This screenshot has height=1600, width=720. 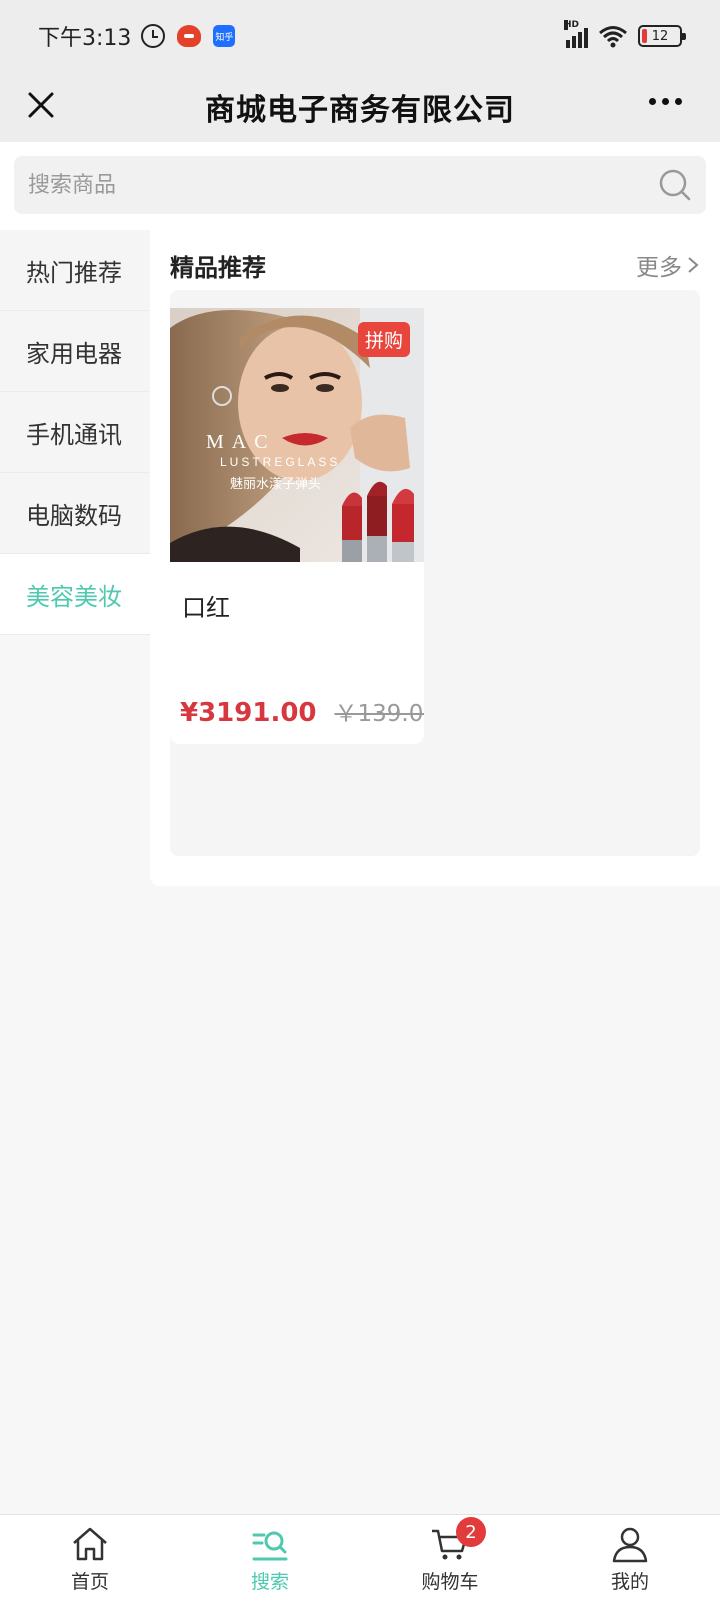 What do you see at coordinates (224, 36) in the screenshot?
I see `zhihu-icon: 知乎` at bounding box center [224, 36].